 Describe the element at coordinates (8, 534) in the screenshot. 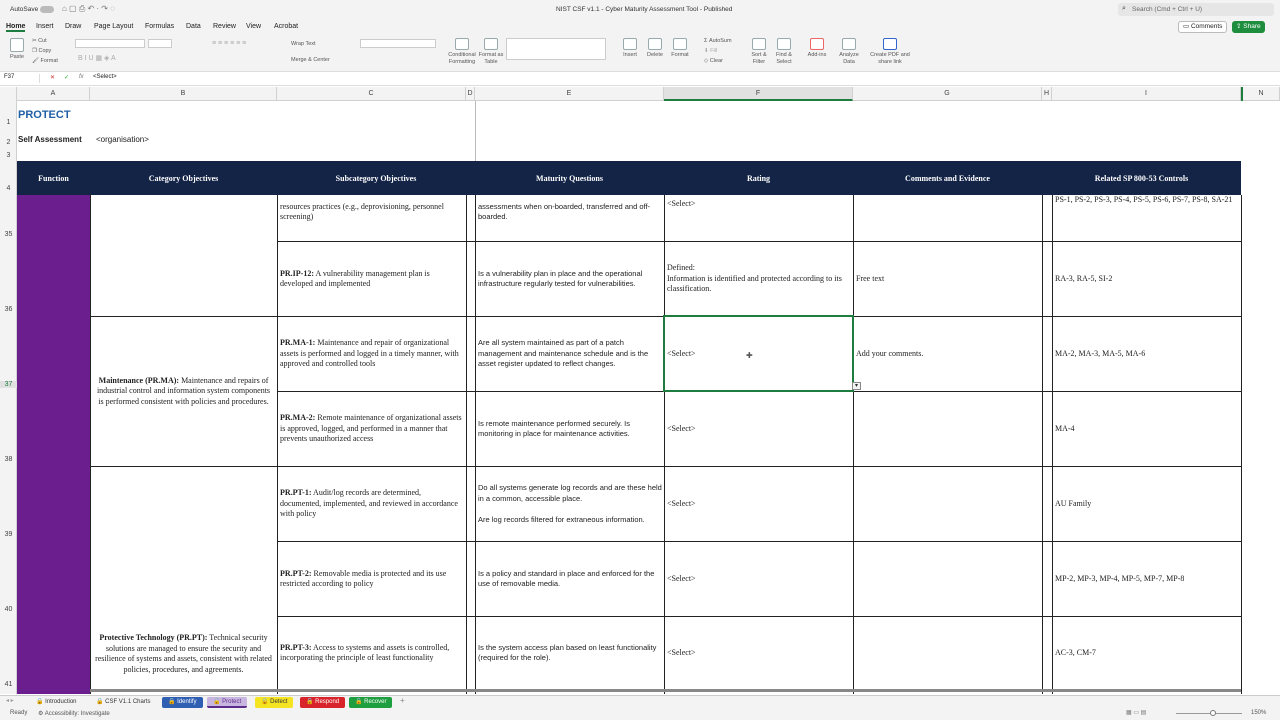

I see `row-header-39: 39` at that location.